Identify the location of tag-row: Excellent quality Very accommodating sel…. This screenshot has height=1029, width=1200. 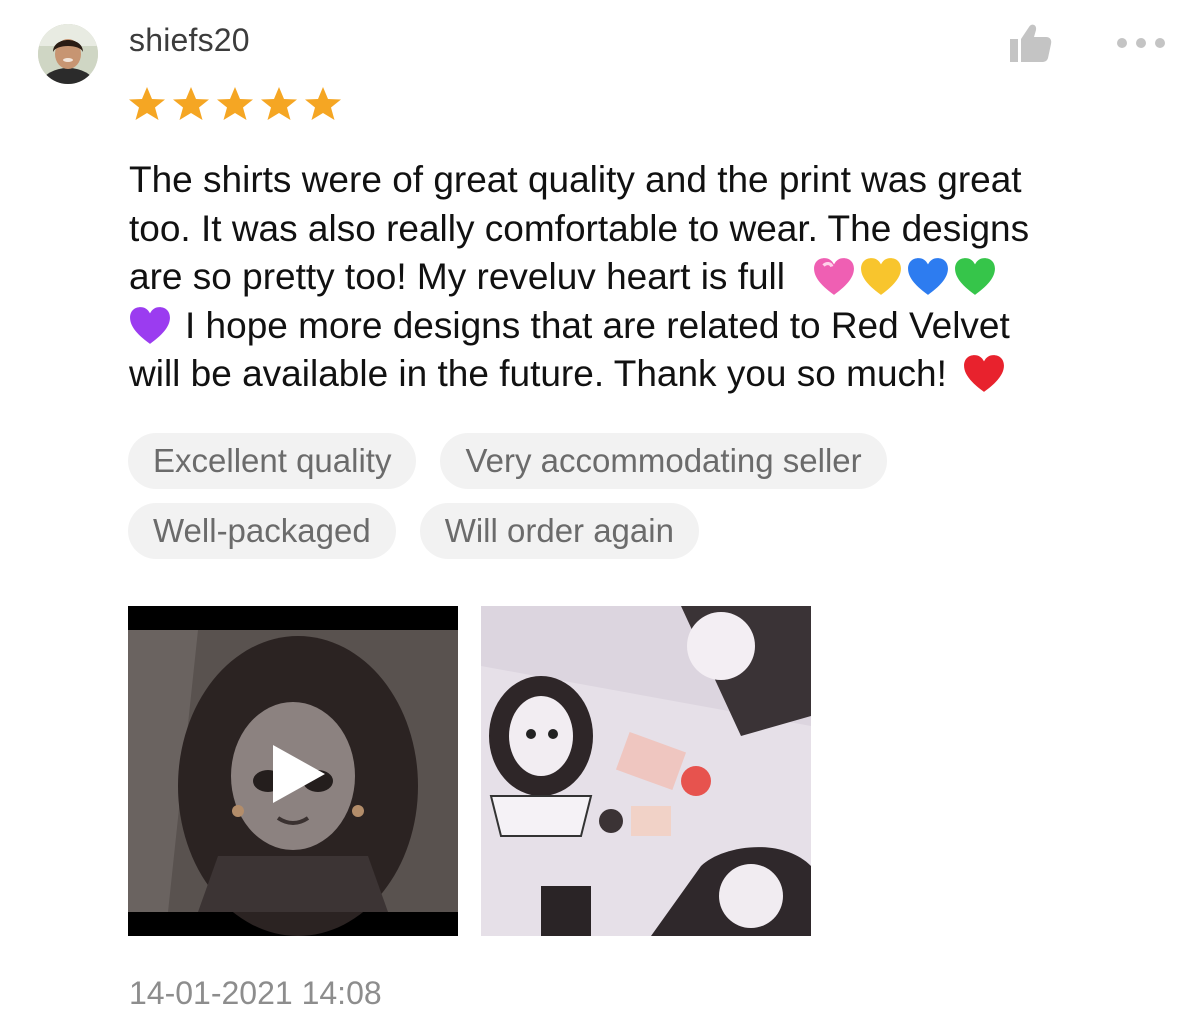
(628, 461).